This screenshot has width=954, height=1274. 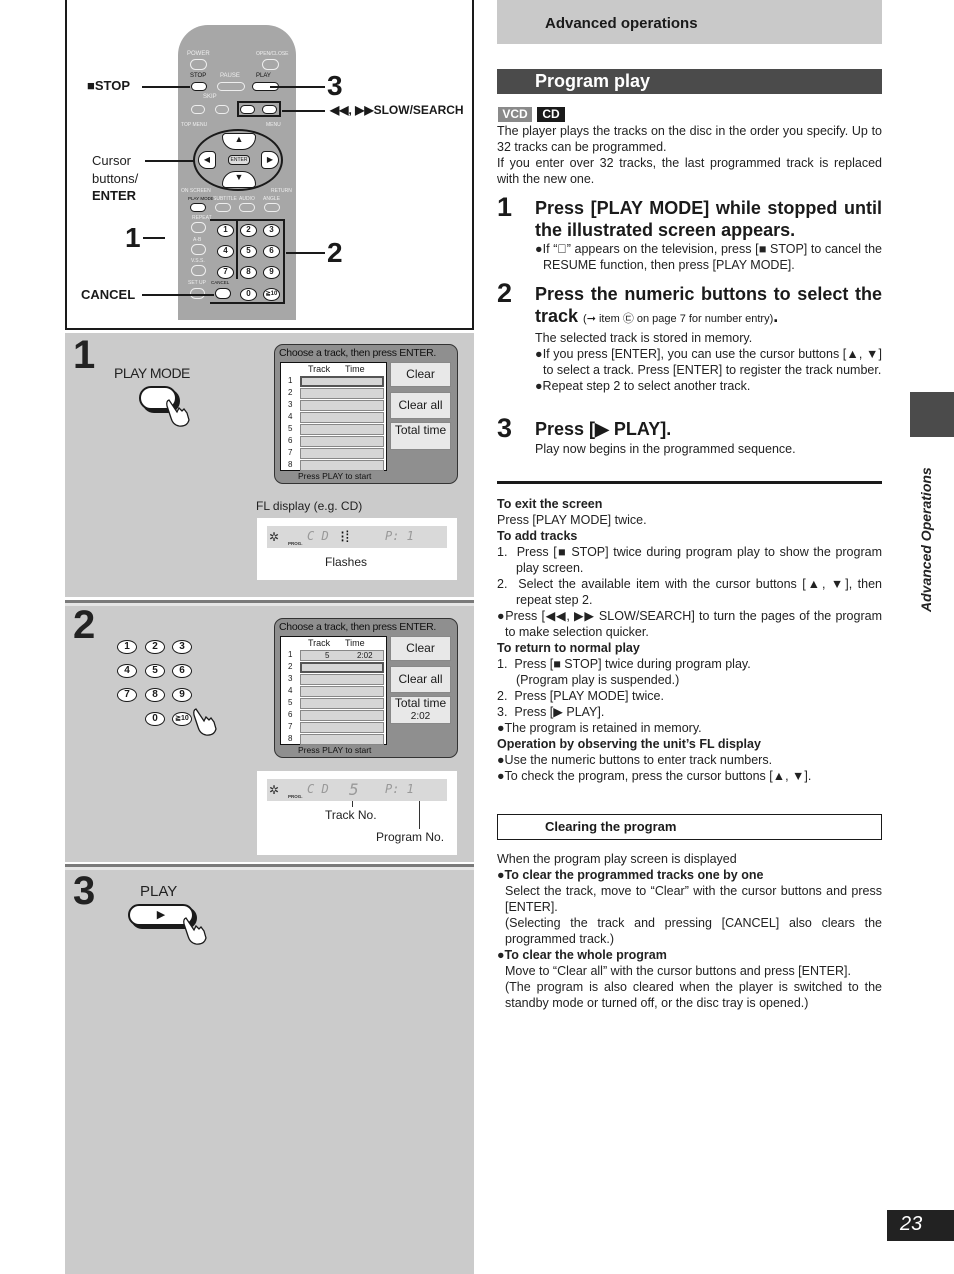 What do you see at coordinates (109, 85) in the screenshot?
I see `callout-stop: ■STOP` at bounding box center [109, 85].